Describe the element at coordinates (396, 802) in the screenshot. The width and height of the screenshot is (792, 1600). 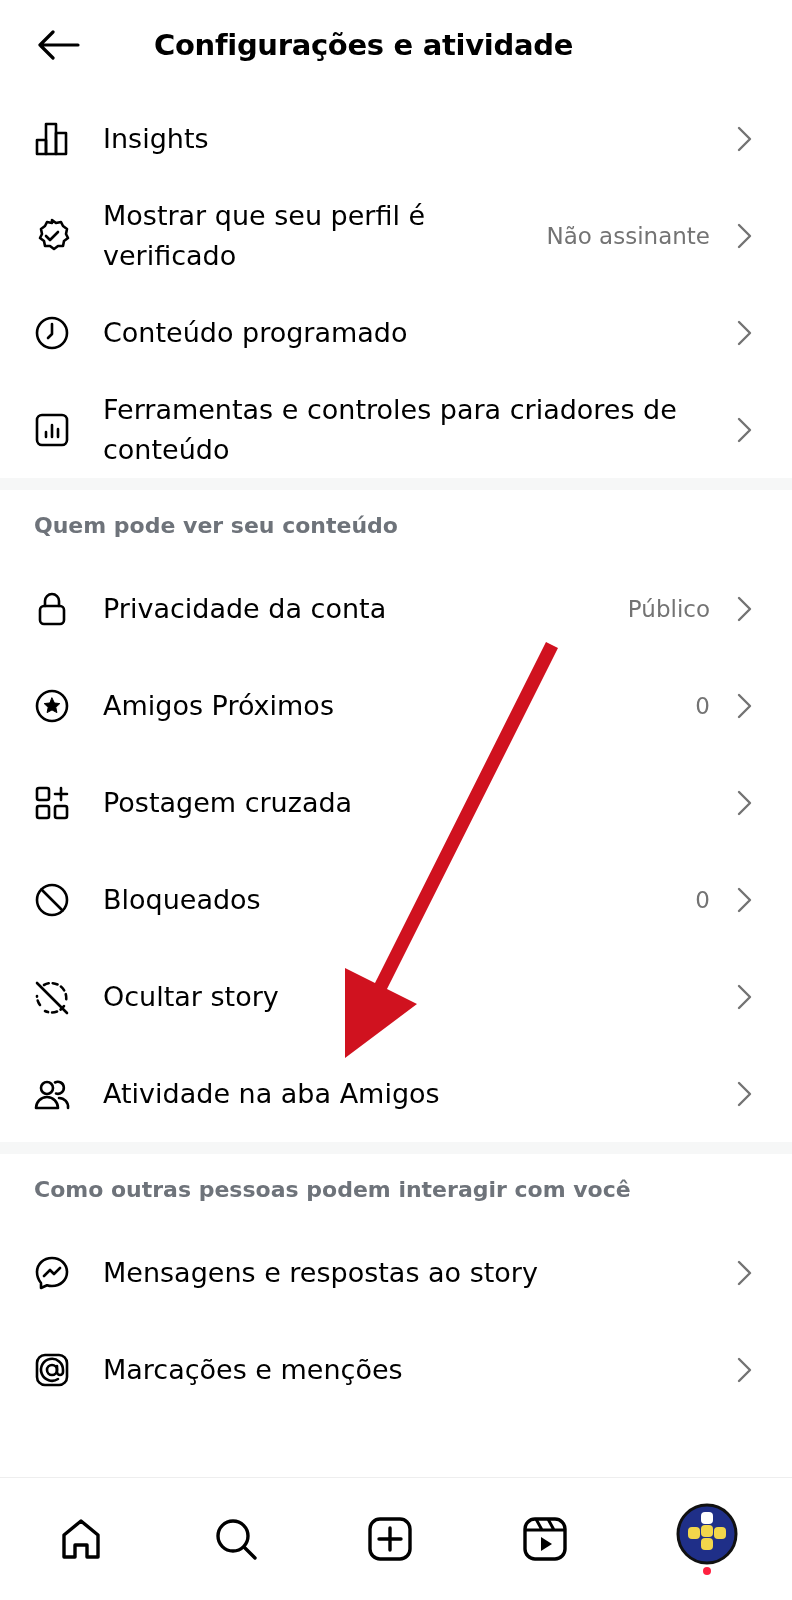
I see `settings-row: Postagem cruzada` at that location.